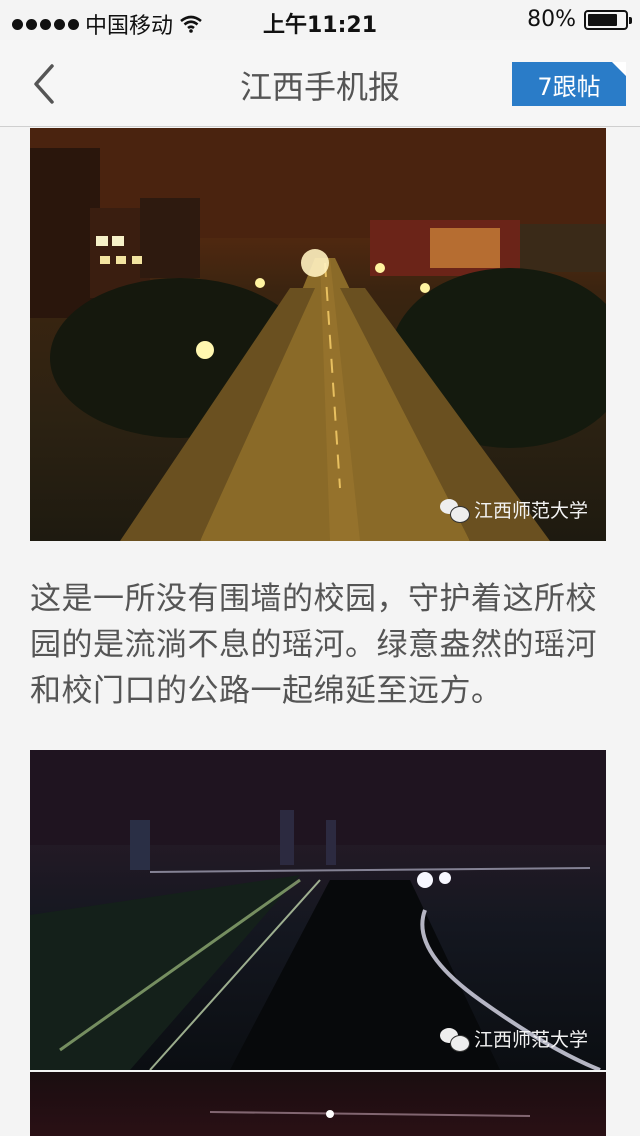  What do you see at coordinates (320, 83) in the screenshot?
I see `navigation-bar: 江西手机报 7跟帖` at bounding box center [320, 83].